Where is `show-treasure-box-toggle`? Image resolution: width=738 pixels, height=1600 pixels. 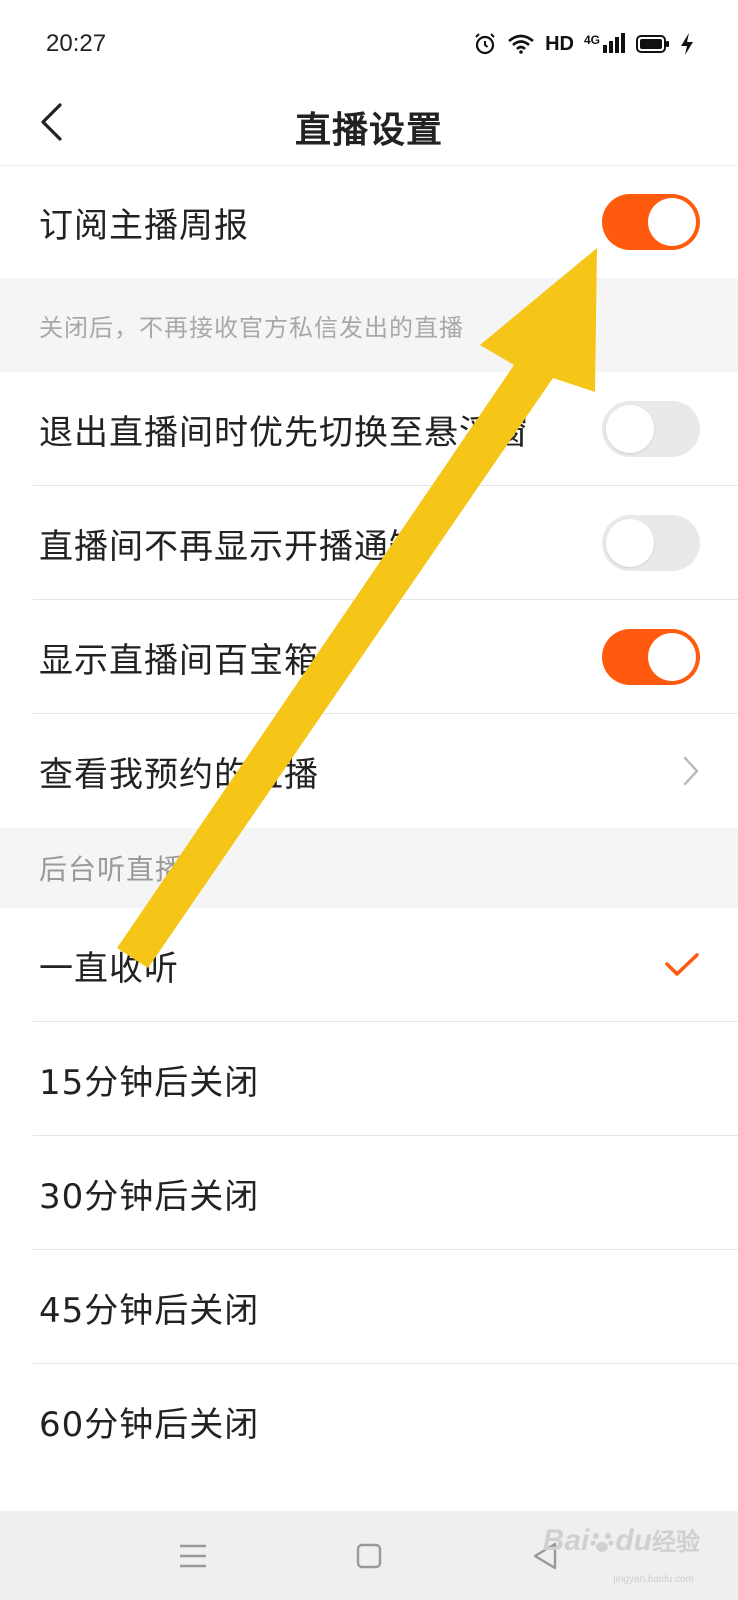 show-treasure-box-toggle is located at coordinates (651, 657).